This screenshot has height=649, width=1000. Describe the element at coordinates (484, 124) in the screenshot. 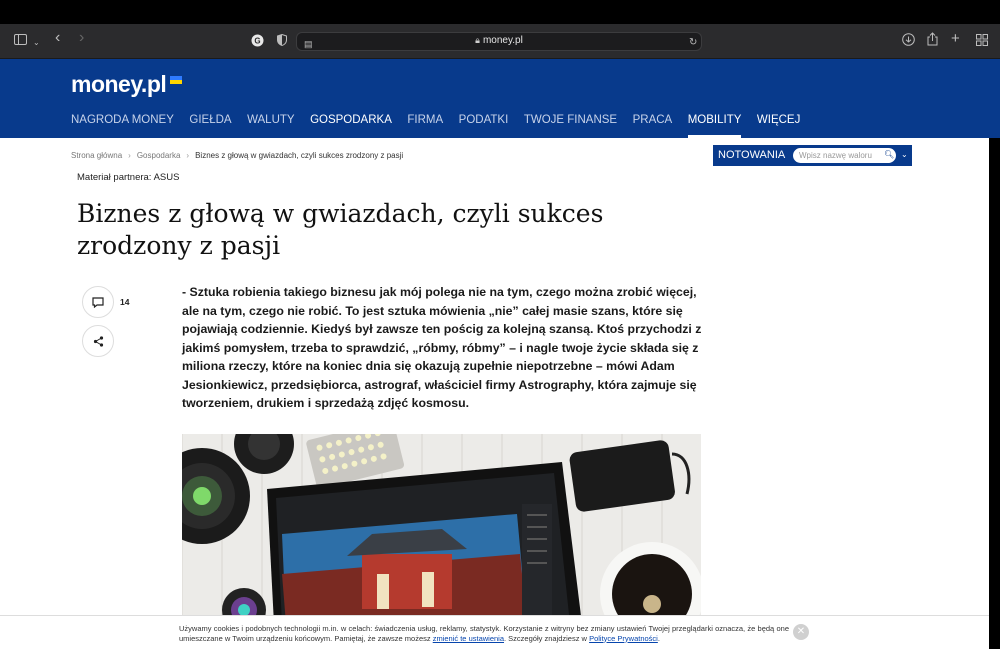

I see `nav-item-podatki: PODATKI` at that location.